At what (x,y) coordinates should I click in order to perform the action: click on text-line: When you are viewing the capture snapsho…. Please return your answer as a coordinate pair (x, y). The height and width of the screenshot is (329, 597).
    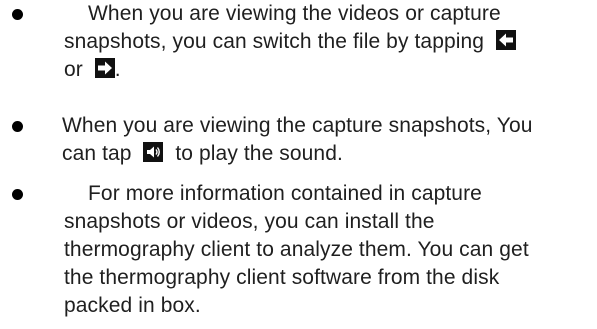
    Looking at the image, I should click on (297, 125).